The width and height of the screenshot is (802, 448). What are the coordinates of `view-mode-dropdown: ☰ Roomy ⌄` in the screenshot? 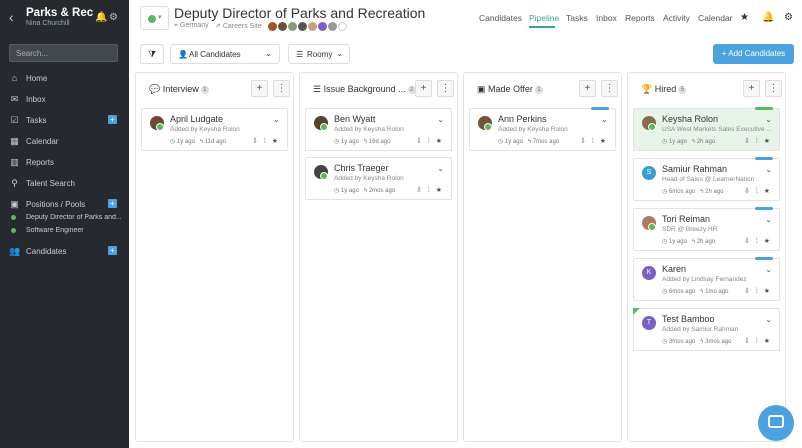 It's located at (319, 54).